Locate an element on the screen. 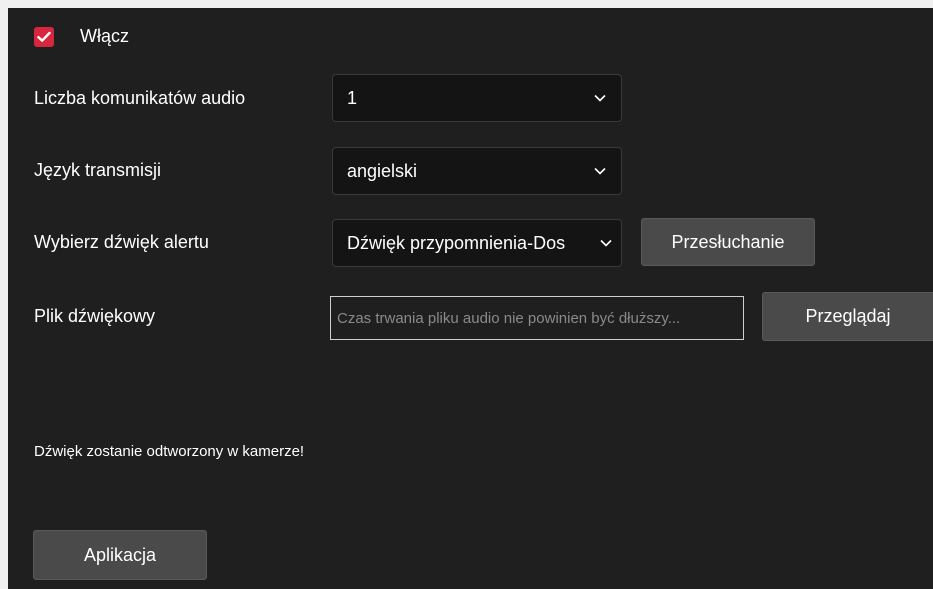 Image resolution: width=933 pixels, height=589 pixels. language-value: angielski is located at coordinates (382, 170).